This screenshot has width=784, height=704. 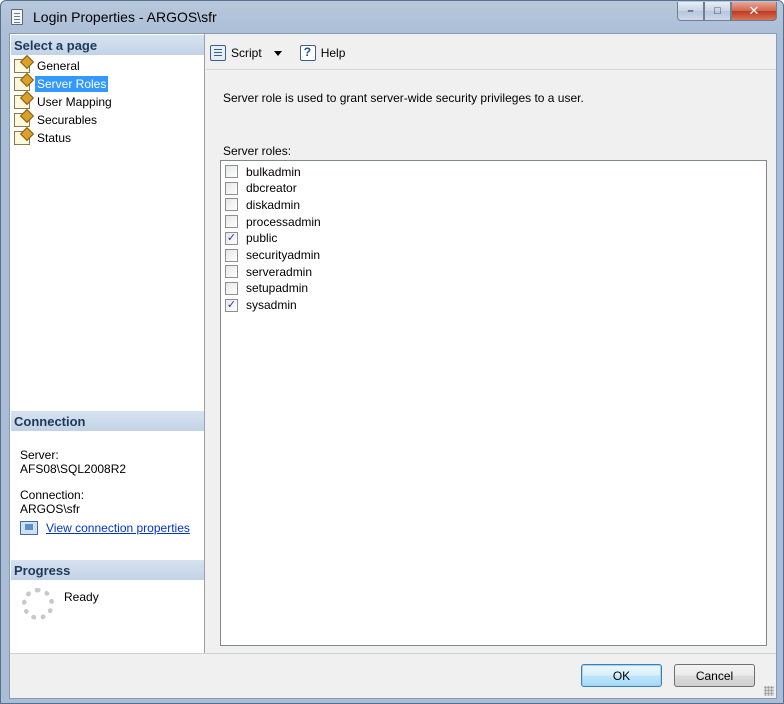 What do you see at coordinates (333, 53) in the screenshot?
I see `help-button-label: Help` at bounding box center [333, 53].